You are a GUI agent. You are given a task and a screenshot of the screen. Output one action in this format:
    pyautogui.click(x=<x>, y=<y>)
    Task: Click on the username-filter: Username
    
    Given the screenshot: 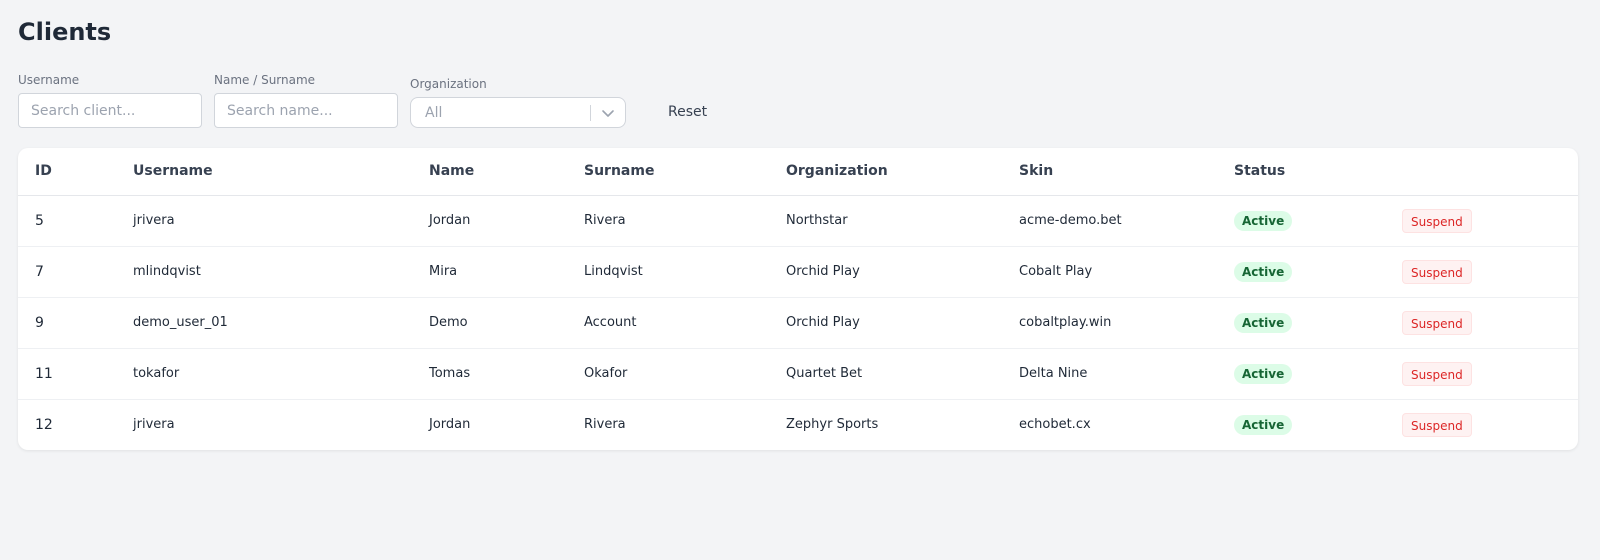 What is the action you would take?
    pyautogui.click(x=110, y=100)
    